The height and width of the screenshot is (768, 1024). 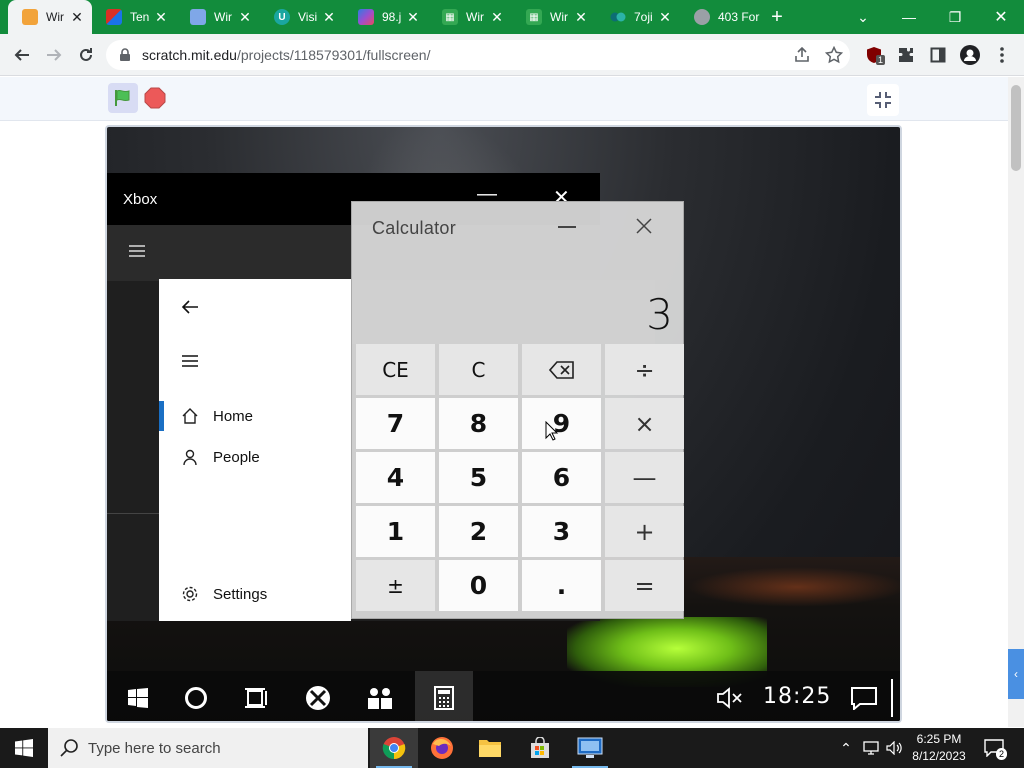 What do you see at coordinates (644, 477) in the screenshot?
I see `minus-button: —` at bounding box center [644, 477].